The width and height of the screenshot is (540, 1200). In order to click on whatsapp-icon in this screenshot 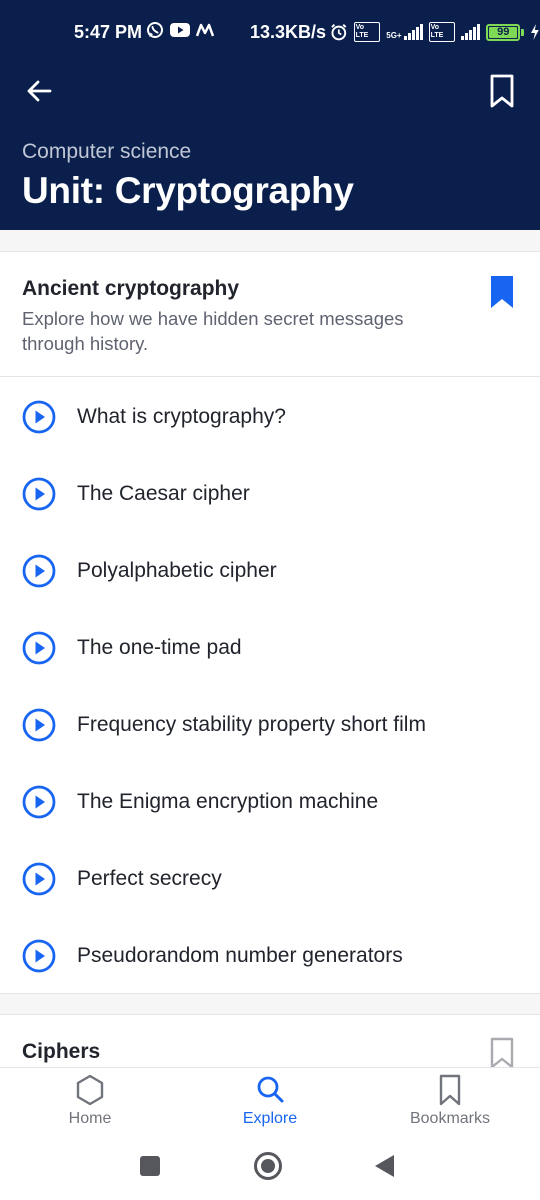, I will do `click(155, 30)`.